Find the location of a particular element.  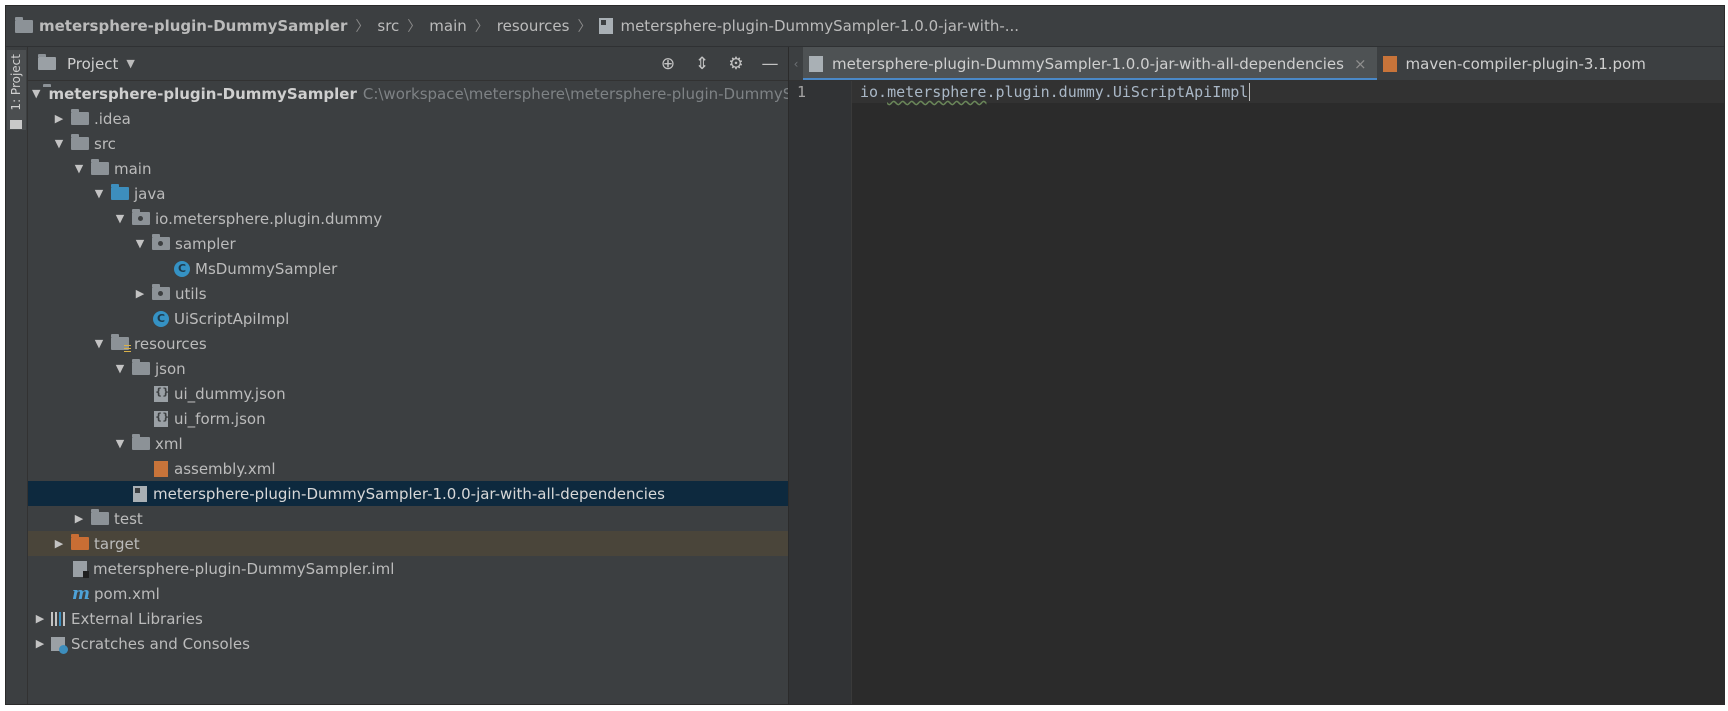

breadcrumb-project: metersphere-plugin-DummySampler is located at coordinates (181, 25).